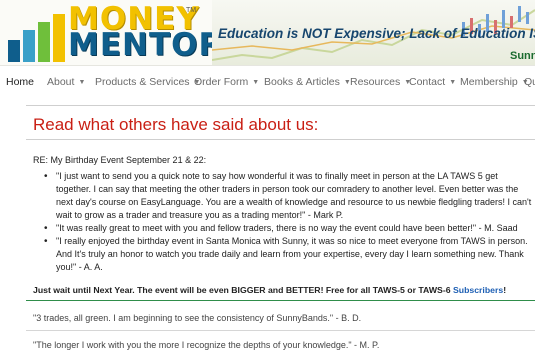 The image size is (535, 356). I want to click on logo-trademark: TM, so click(191, 10).